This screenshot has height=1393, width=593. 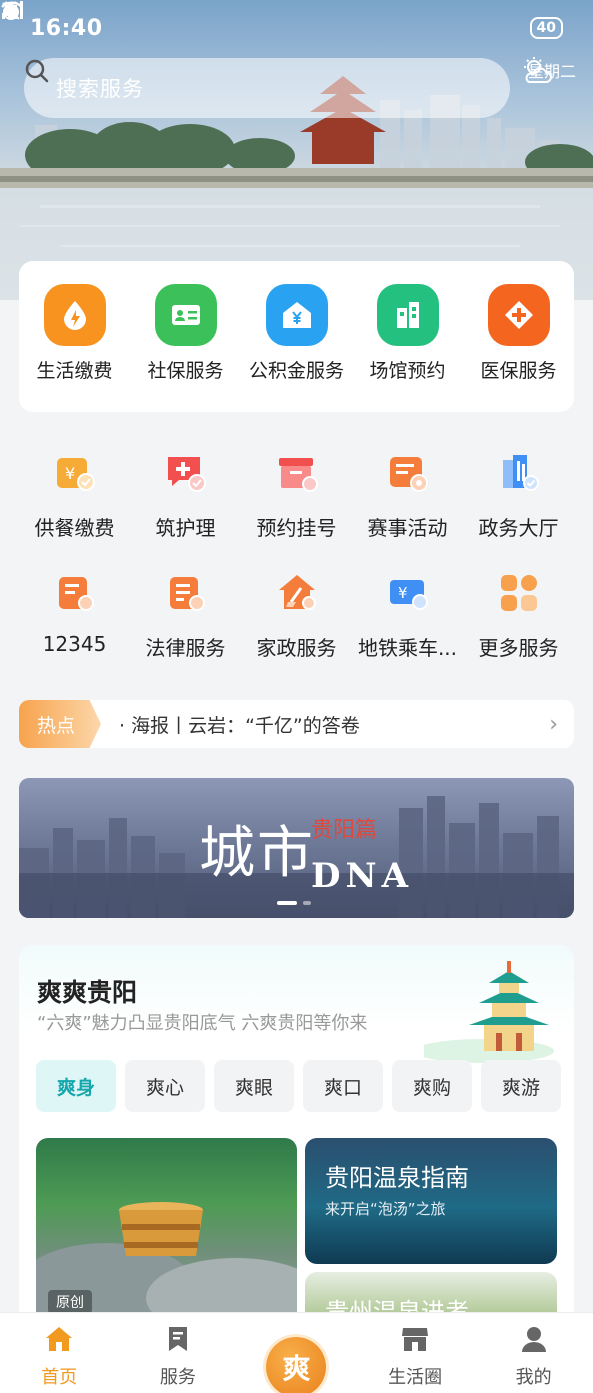 I want to click on banner-dna: DNA, so click(x=362, y=876).